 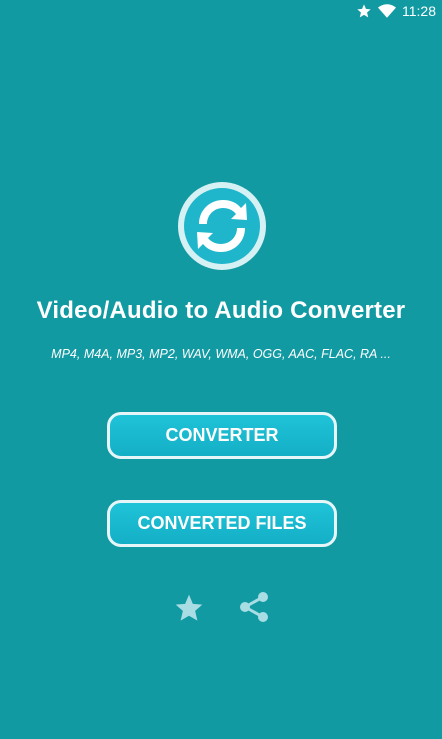 What do you see at coordinates (222, 435) in the screenshot?
I see `converter-button: CONVERTER` at bounding box center [222, 435].